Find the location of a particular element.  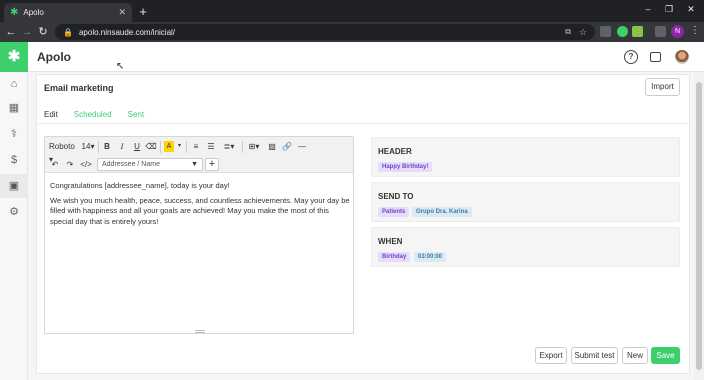

marketing-bag-icon: ▣ is located at coordinates (14, 186).